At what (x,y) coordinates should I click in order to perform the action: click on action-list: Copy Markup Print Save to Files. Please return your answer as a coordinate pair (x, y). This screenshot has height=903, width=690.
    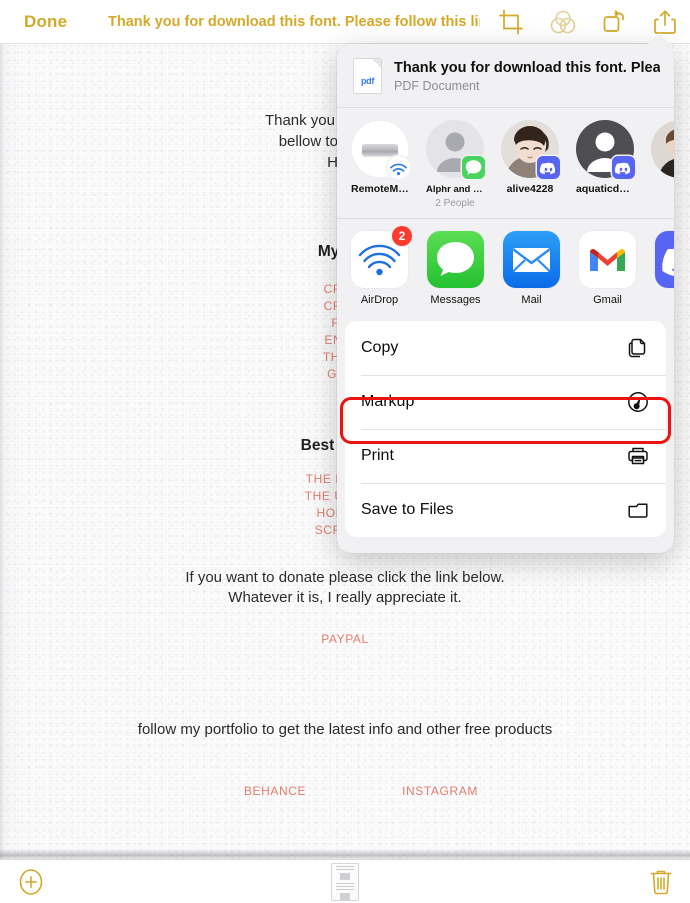
    Looking at the image, I should click on (505, 429).